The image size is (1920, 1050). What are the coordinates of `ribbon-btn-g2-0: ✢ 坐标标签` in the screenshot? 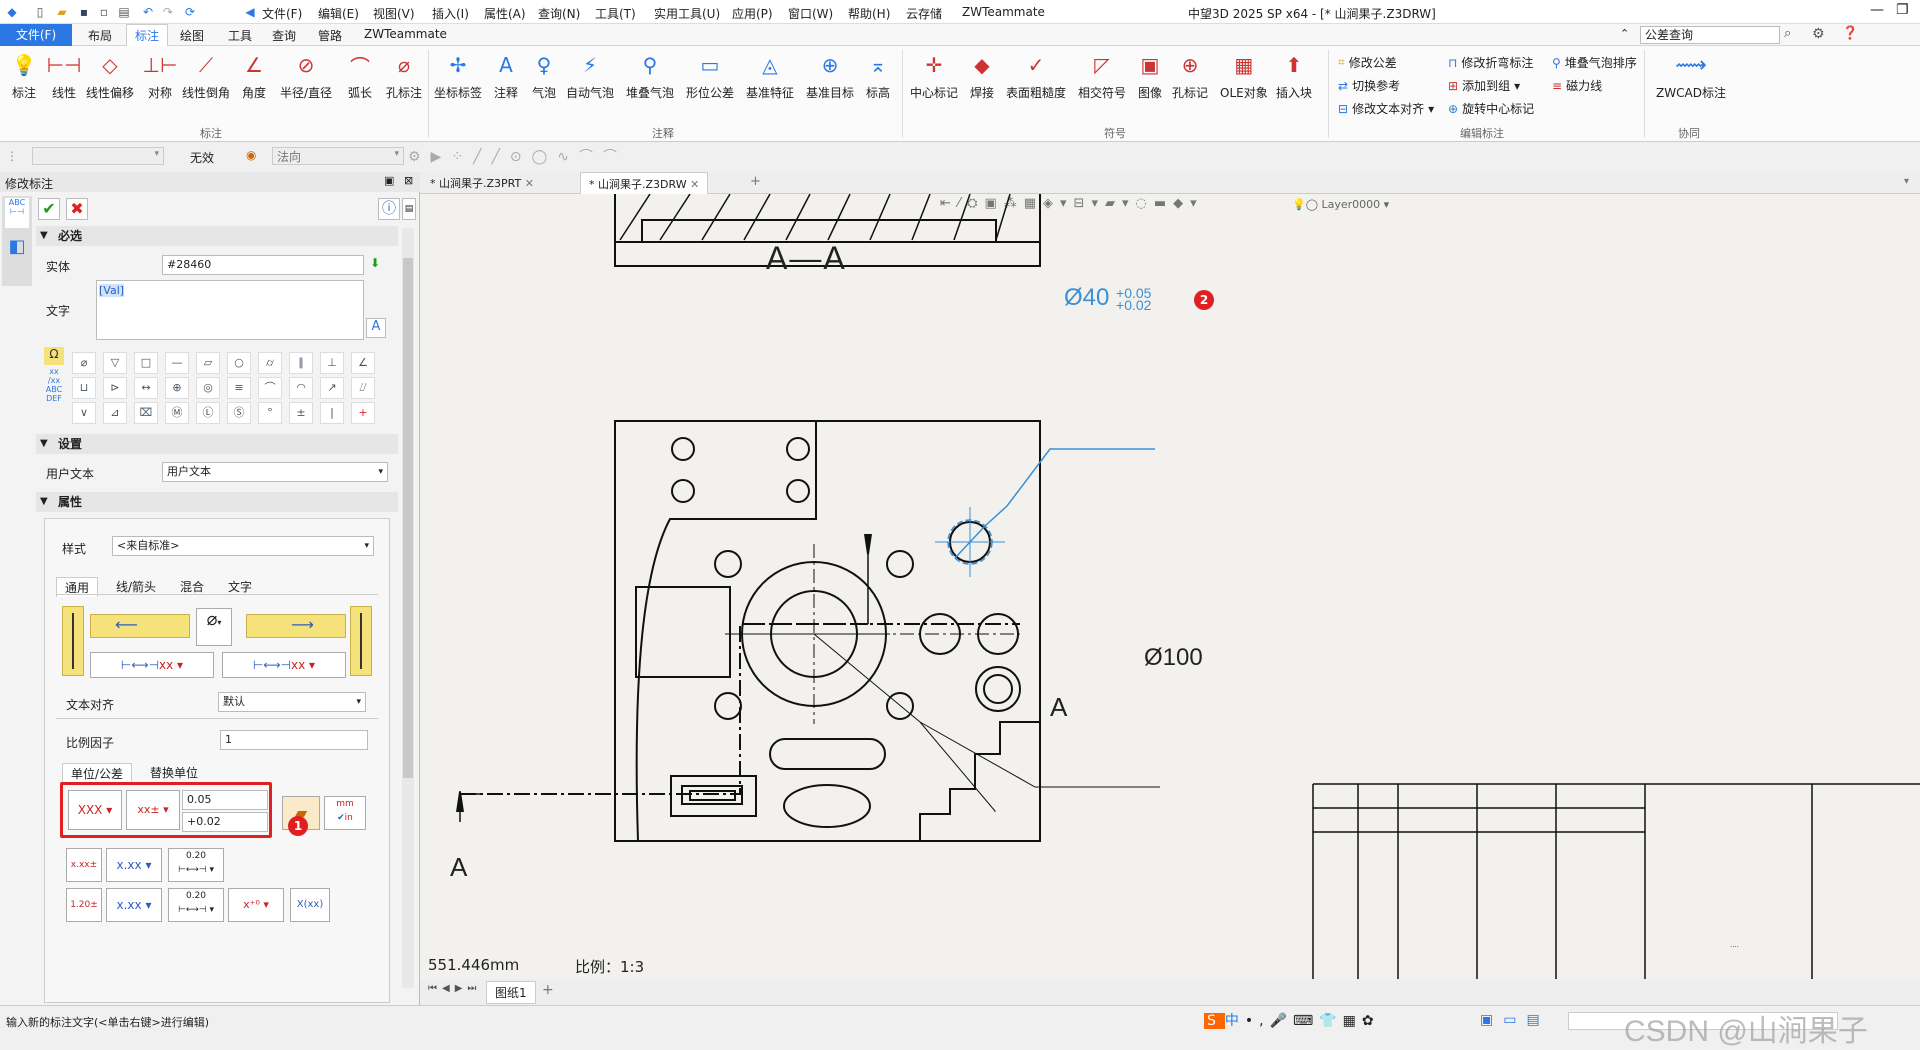 It's located at (458, 75).